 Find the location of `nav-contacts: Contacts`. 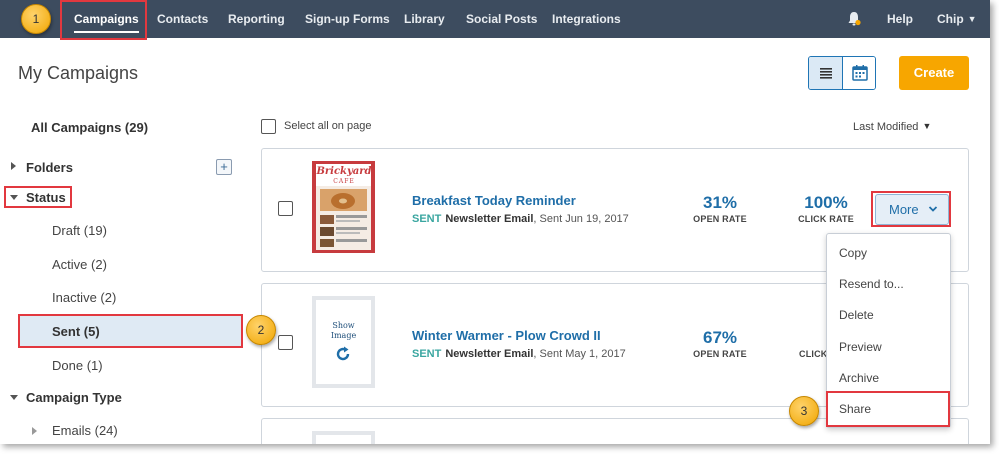

nav-contacts: Contacts is located at coordinates (182, 19).